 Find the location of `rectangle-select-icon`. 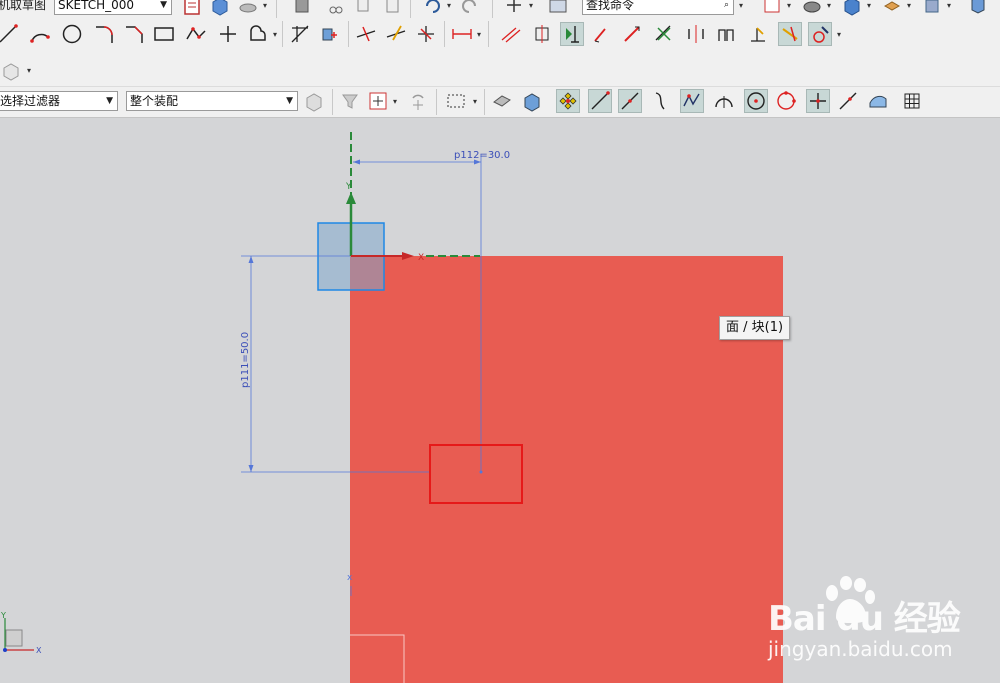

rectangle-select-icon is located at coordinates (456, 101).